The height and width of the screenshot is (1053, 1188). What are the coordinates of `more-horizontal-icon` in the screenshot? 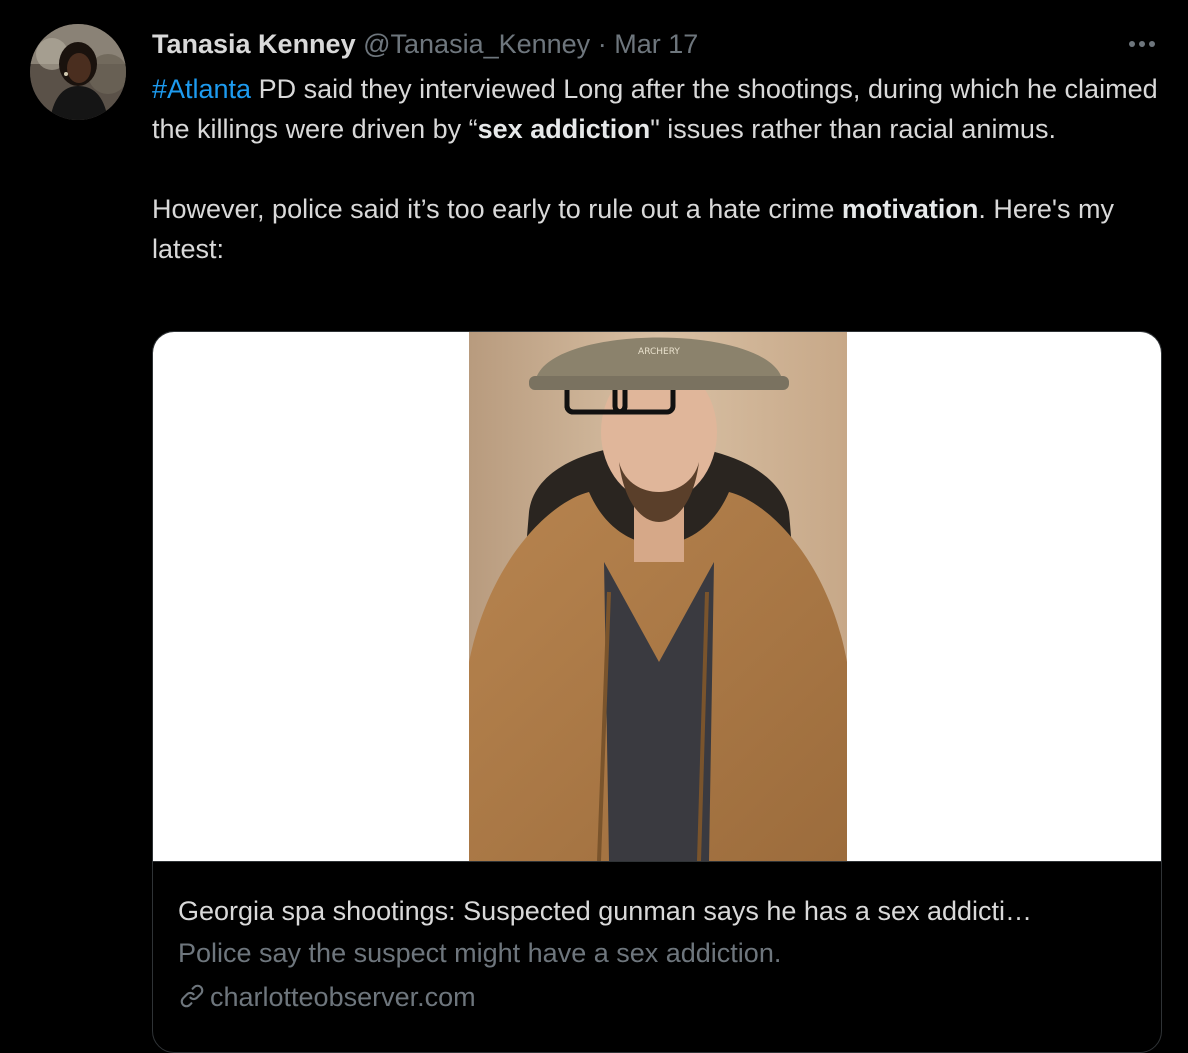 It's located at (1142, 44).